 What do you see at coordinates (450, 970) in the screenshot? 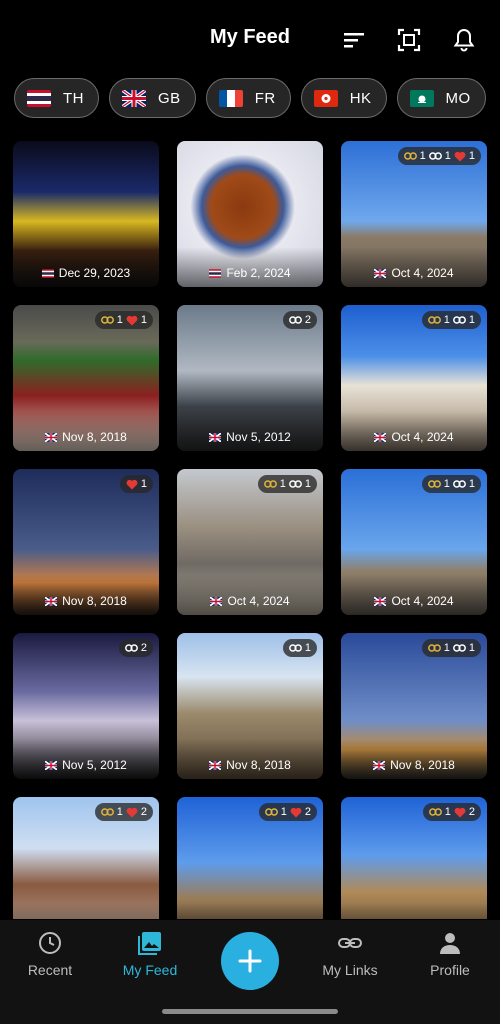
I see `tab-label: Profile` at bounding box center [450, 970].